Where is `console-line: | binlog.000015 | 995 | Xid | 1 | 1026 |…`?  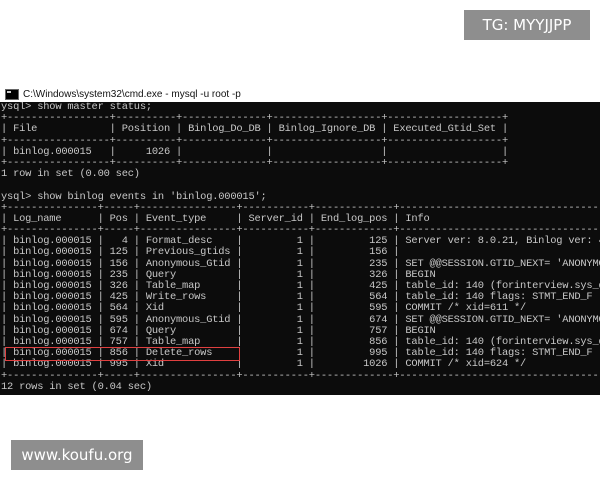 console-line: | binlog.000015 | 995 | Xid | 1 | 1026 |… is located at coordinates (300, 364).